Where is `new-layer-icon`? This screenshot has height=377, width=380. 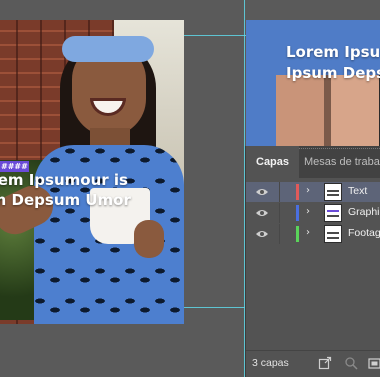
new-layer-icon is located at coordinates (374, 363).